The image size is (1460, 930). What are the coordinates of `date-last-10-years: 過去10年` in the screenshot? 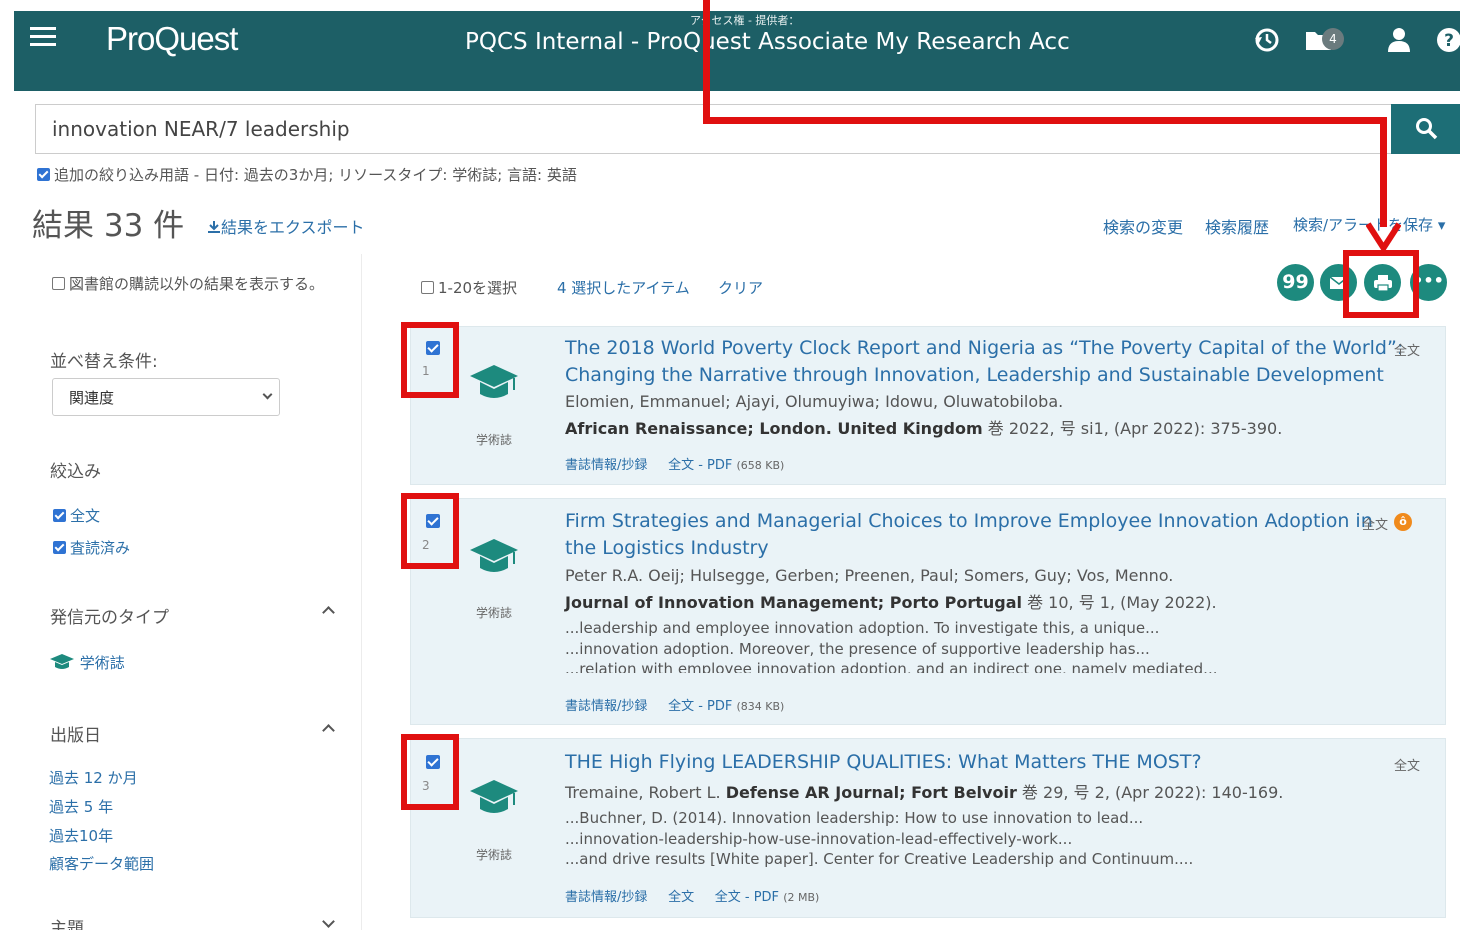 It's located at (81, 835).